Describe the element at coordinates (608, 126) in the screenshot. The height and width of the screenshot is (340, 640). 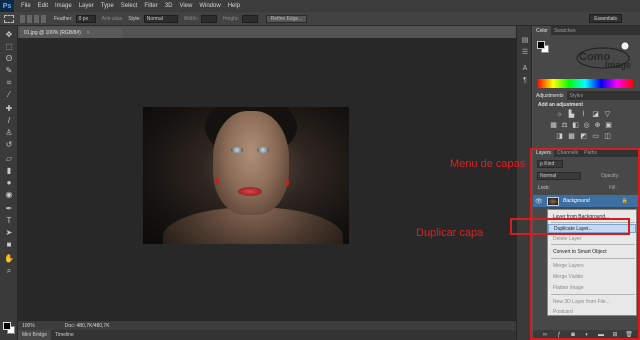
I see `color-lookup-icon: ▣` at that location.